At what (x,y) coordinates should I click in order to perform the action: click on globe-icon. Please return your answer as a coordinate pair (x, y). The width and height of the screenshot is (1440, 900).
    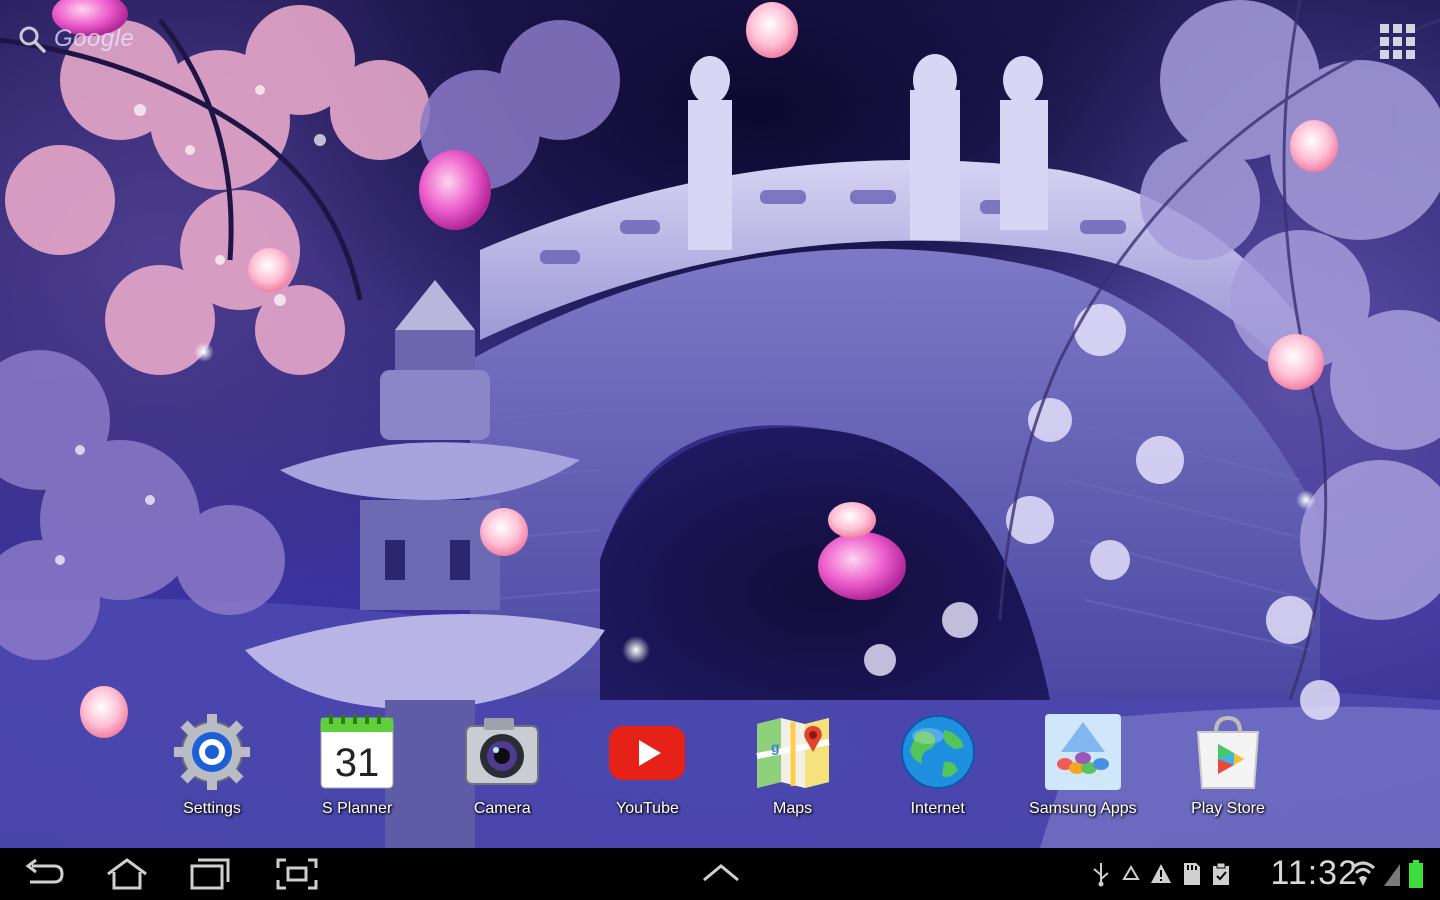
    Looking at the image, I should click on (937, 752).